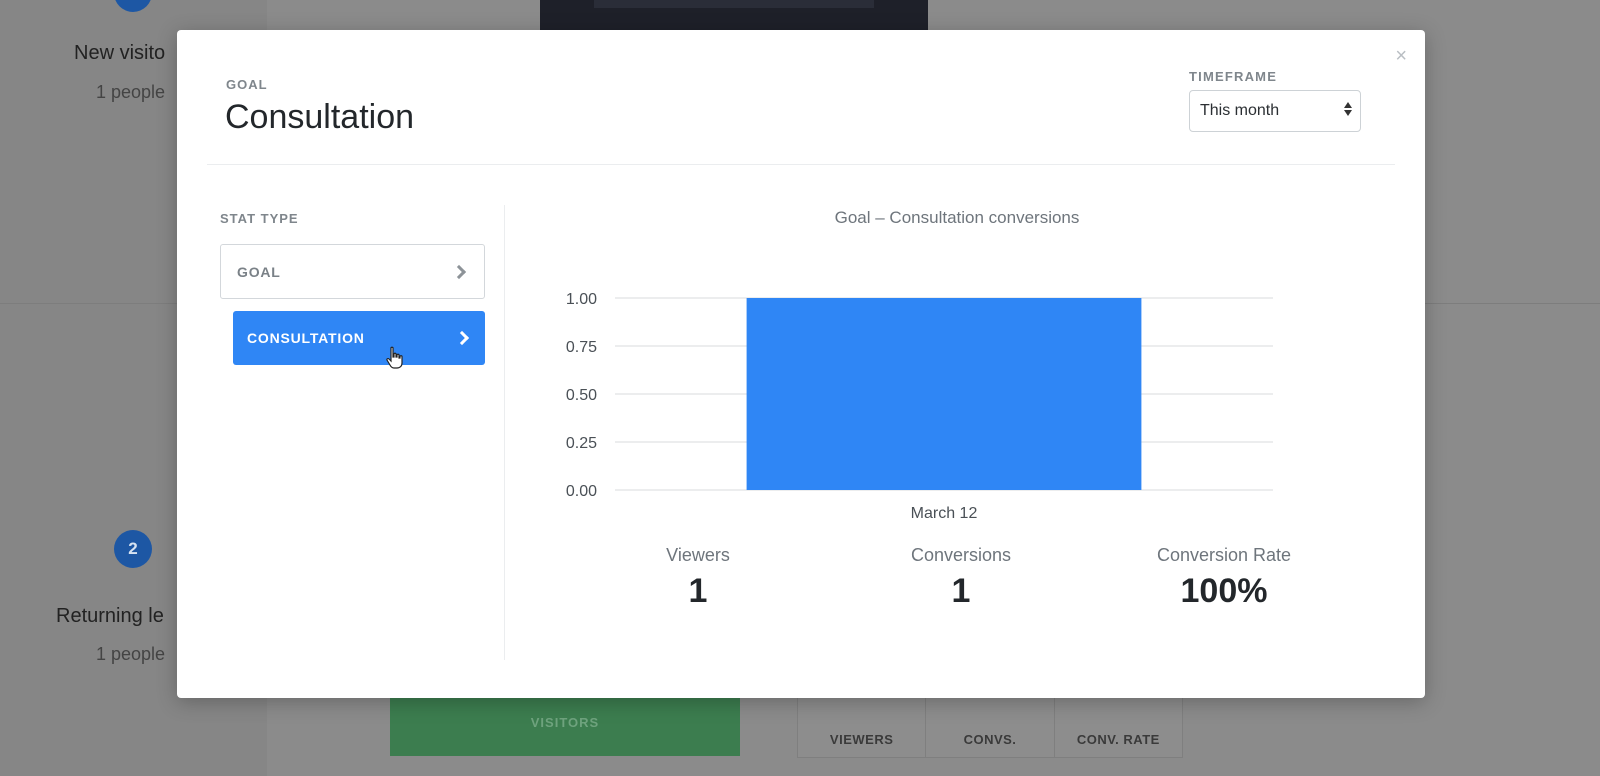  I want to click on step-2-title: Returning le, so click(110, 616).